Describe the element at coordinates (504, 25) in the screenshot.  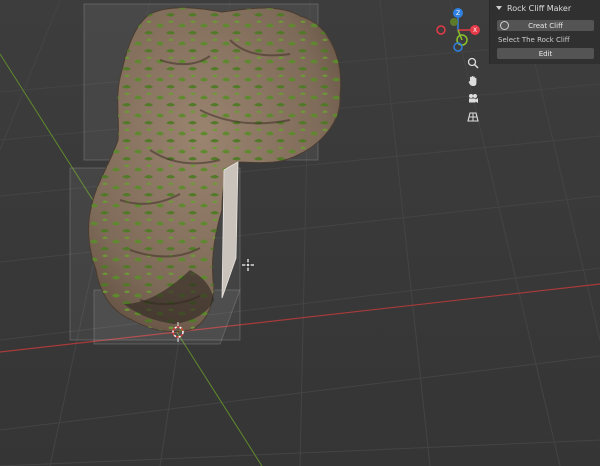
I see `rock-icon` at that location.